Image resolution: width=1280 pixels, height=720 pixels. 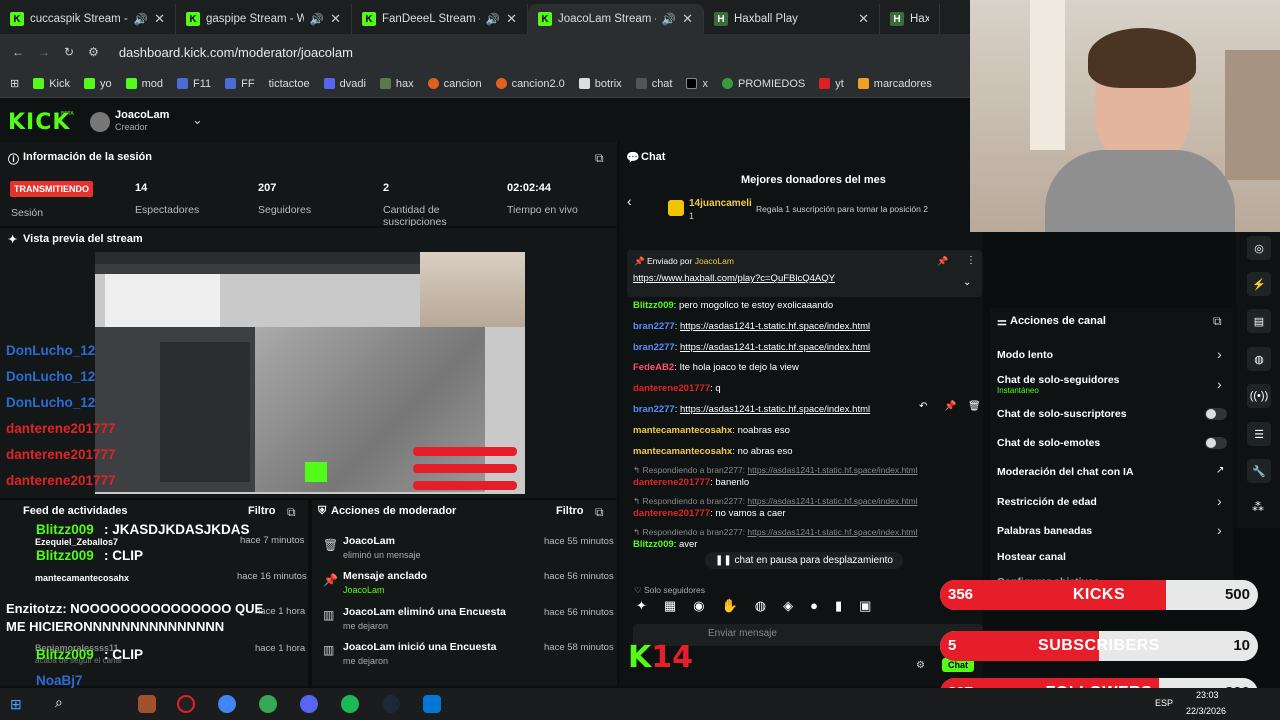 I want to click on back-icon: ←, so click(x=18, y=52).